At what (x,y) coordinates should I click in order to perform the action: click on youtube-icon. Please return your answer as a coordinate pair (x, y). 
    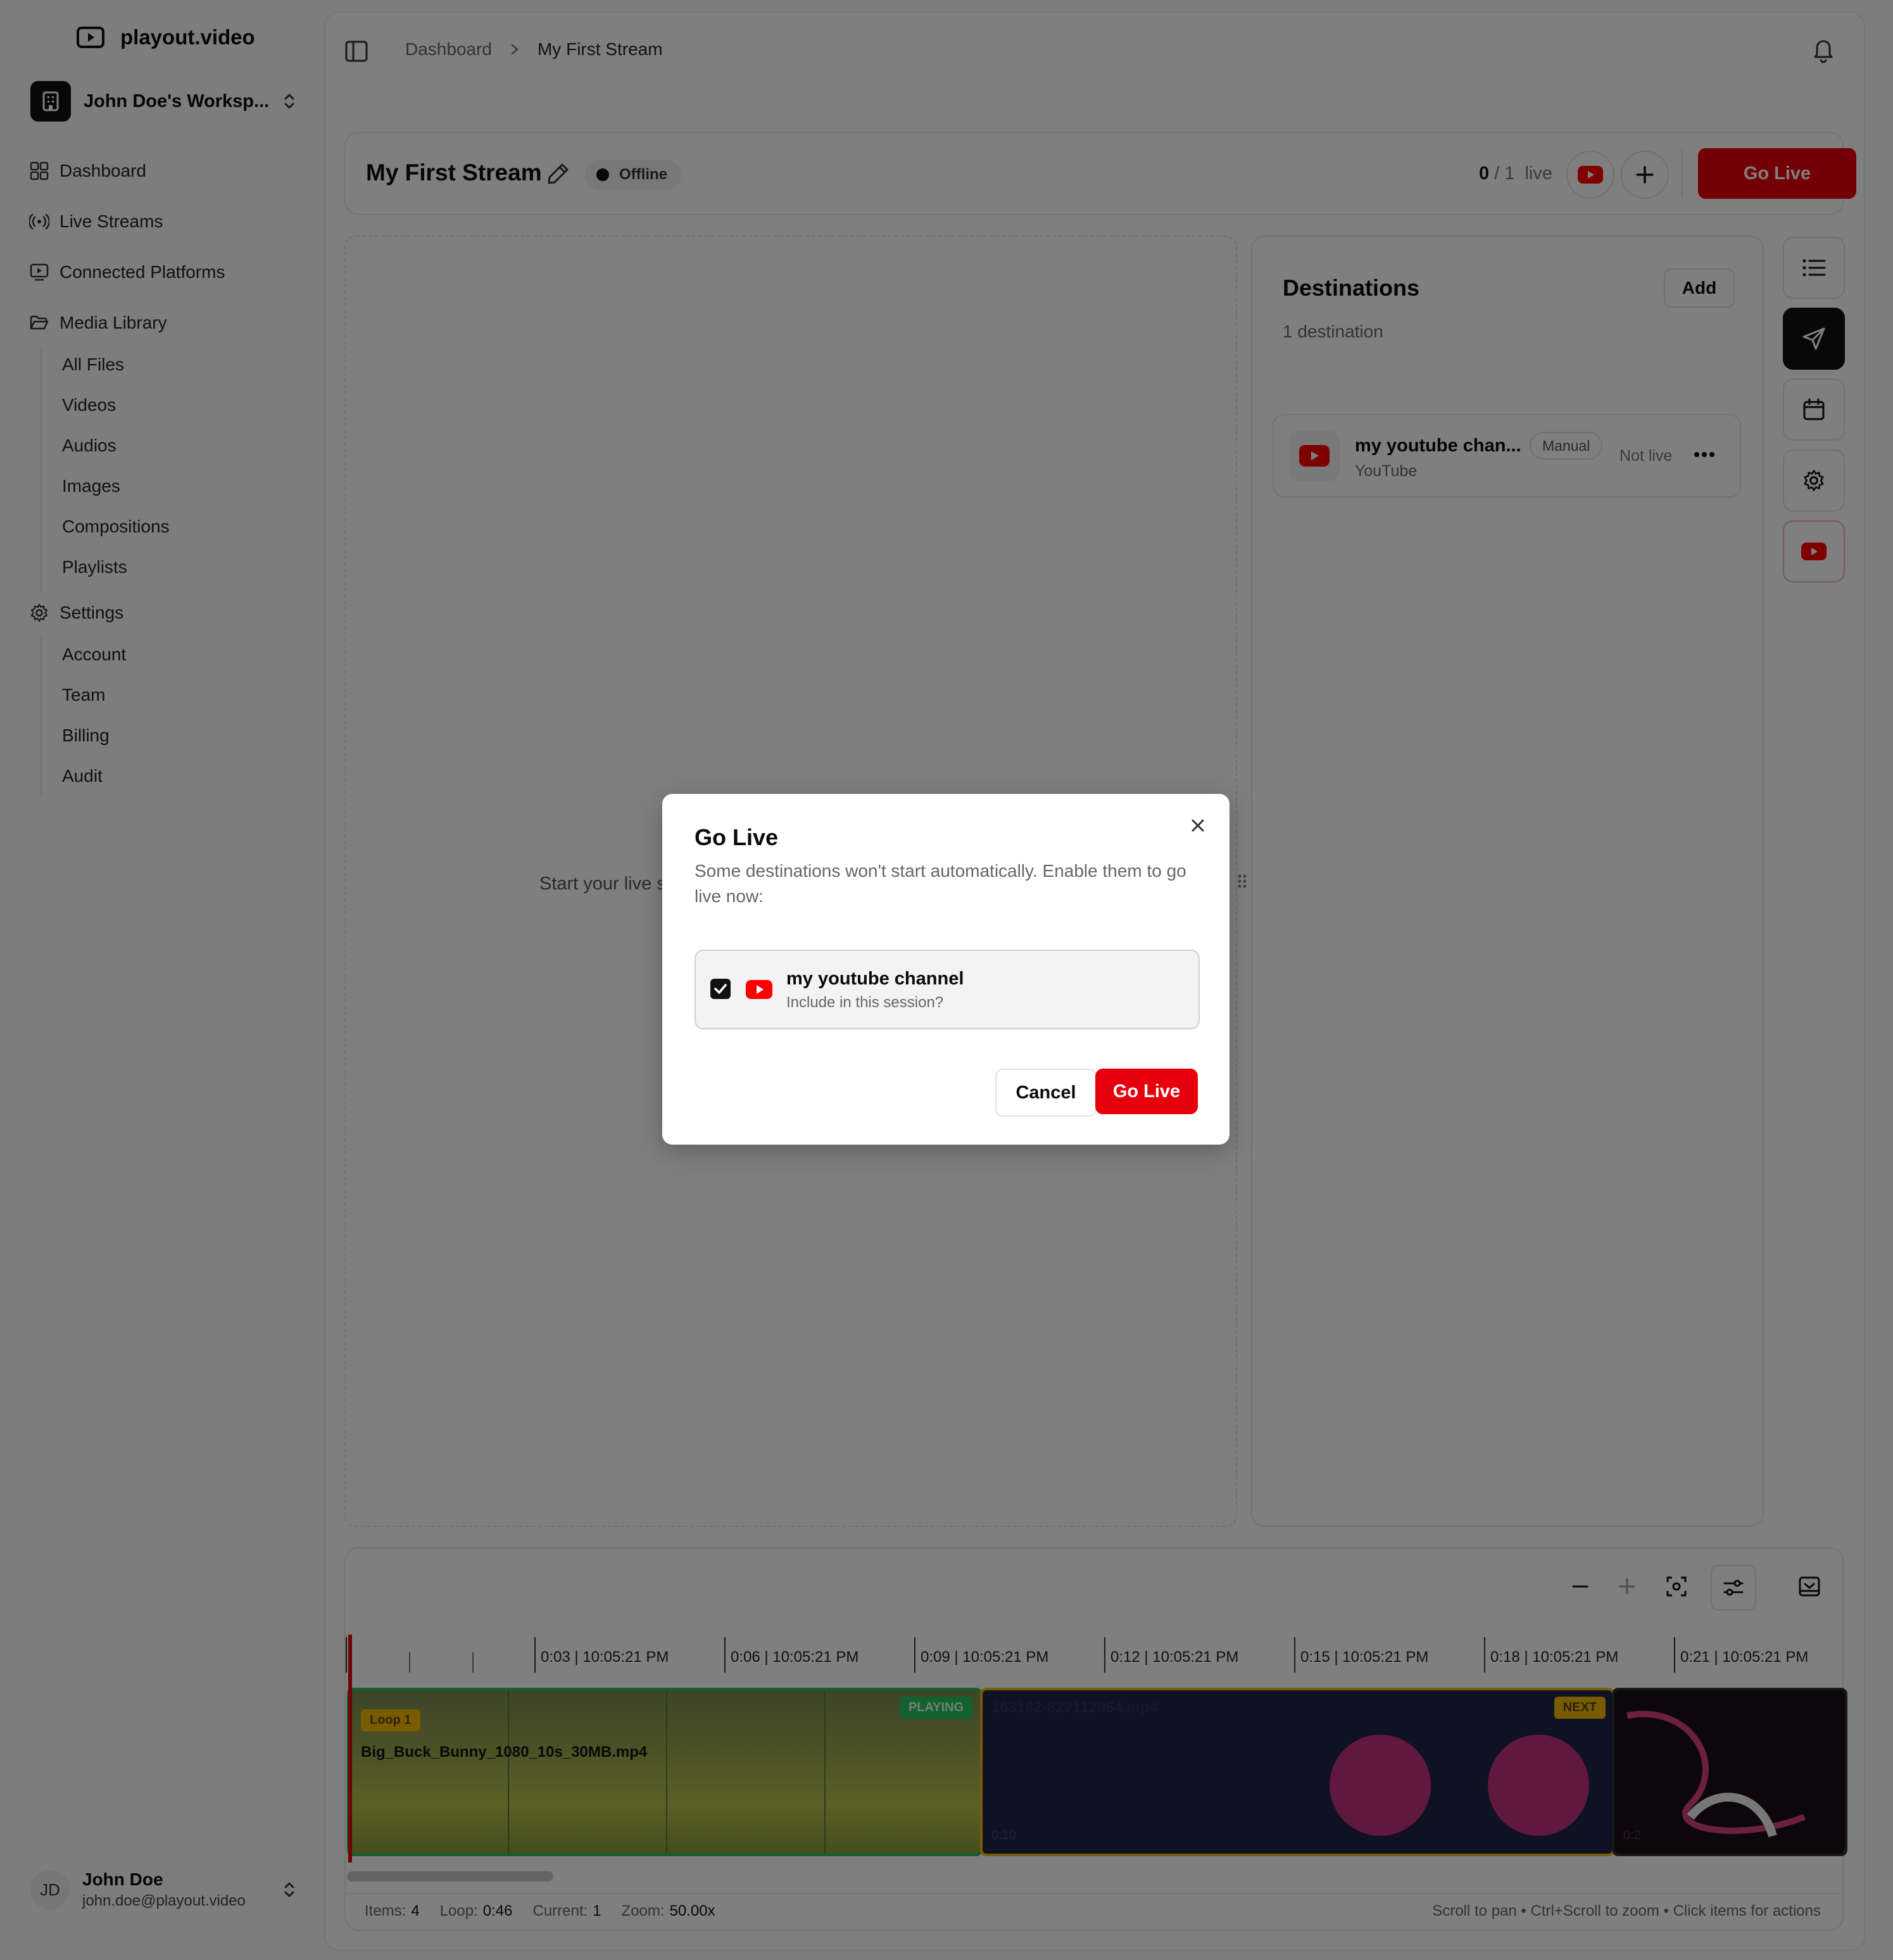
    Looking at the image, I should click on (759, 990).